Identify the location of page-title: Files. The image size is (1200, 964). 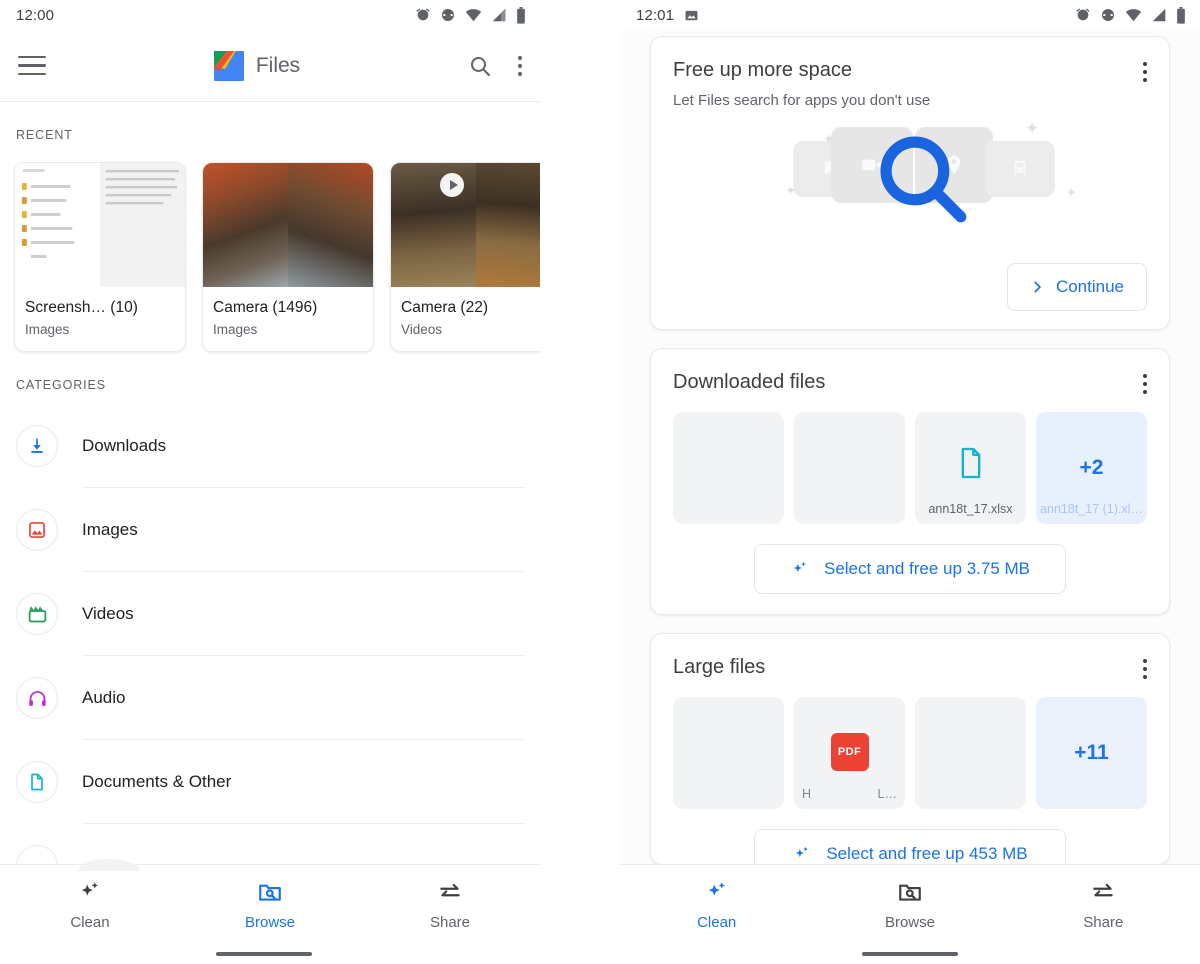
(278, 65).